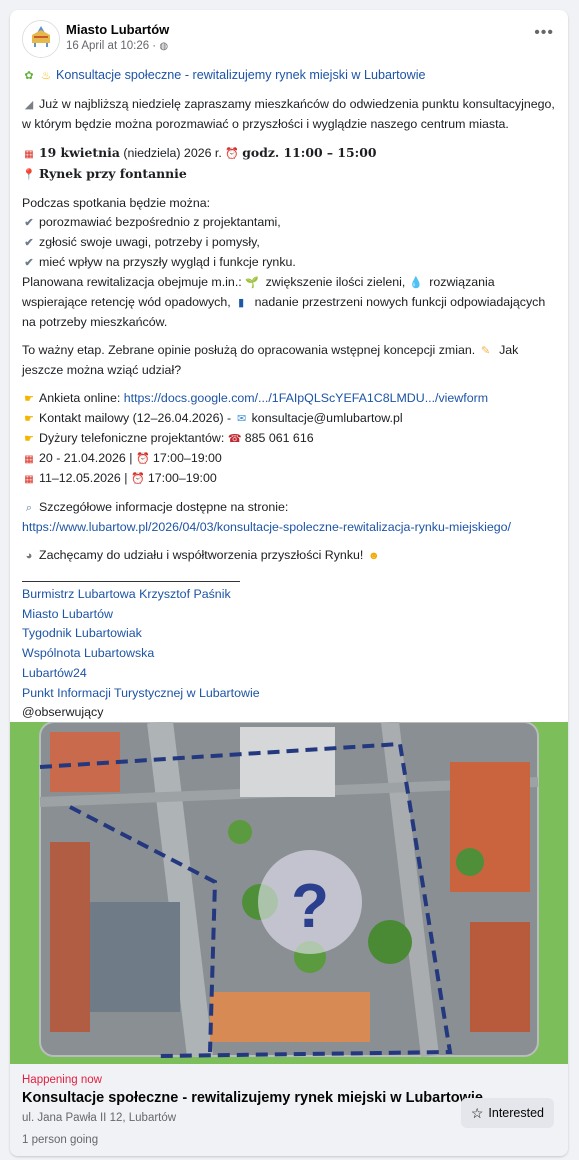 Image resolution: width=579 pixels, height=1160 pixels. What do you see at coordinates (290, 595) in the screenshot?
I see `tag-link: Burmistrz Lubartowa Krzysztof Paśnik` at bounding box center [290, 595].